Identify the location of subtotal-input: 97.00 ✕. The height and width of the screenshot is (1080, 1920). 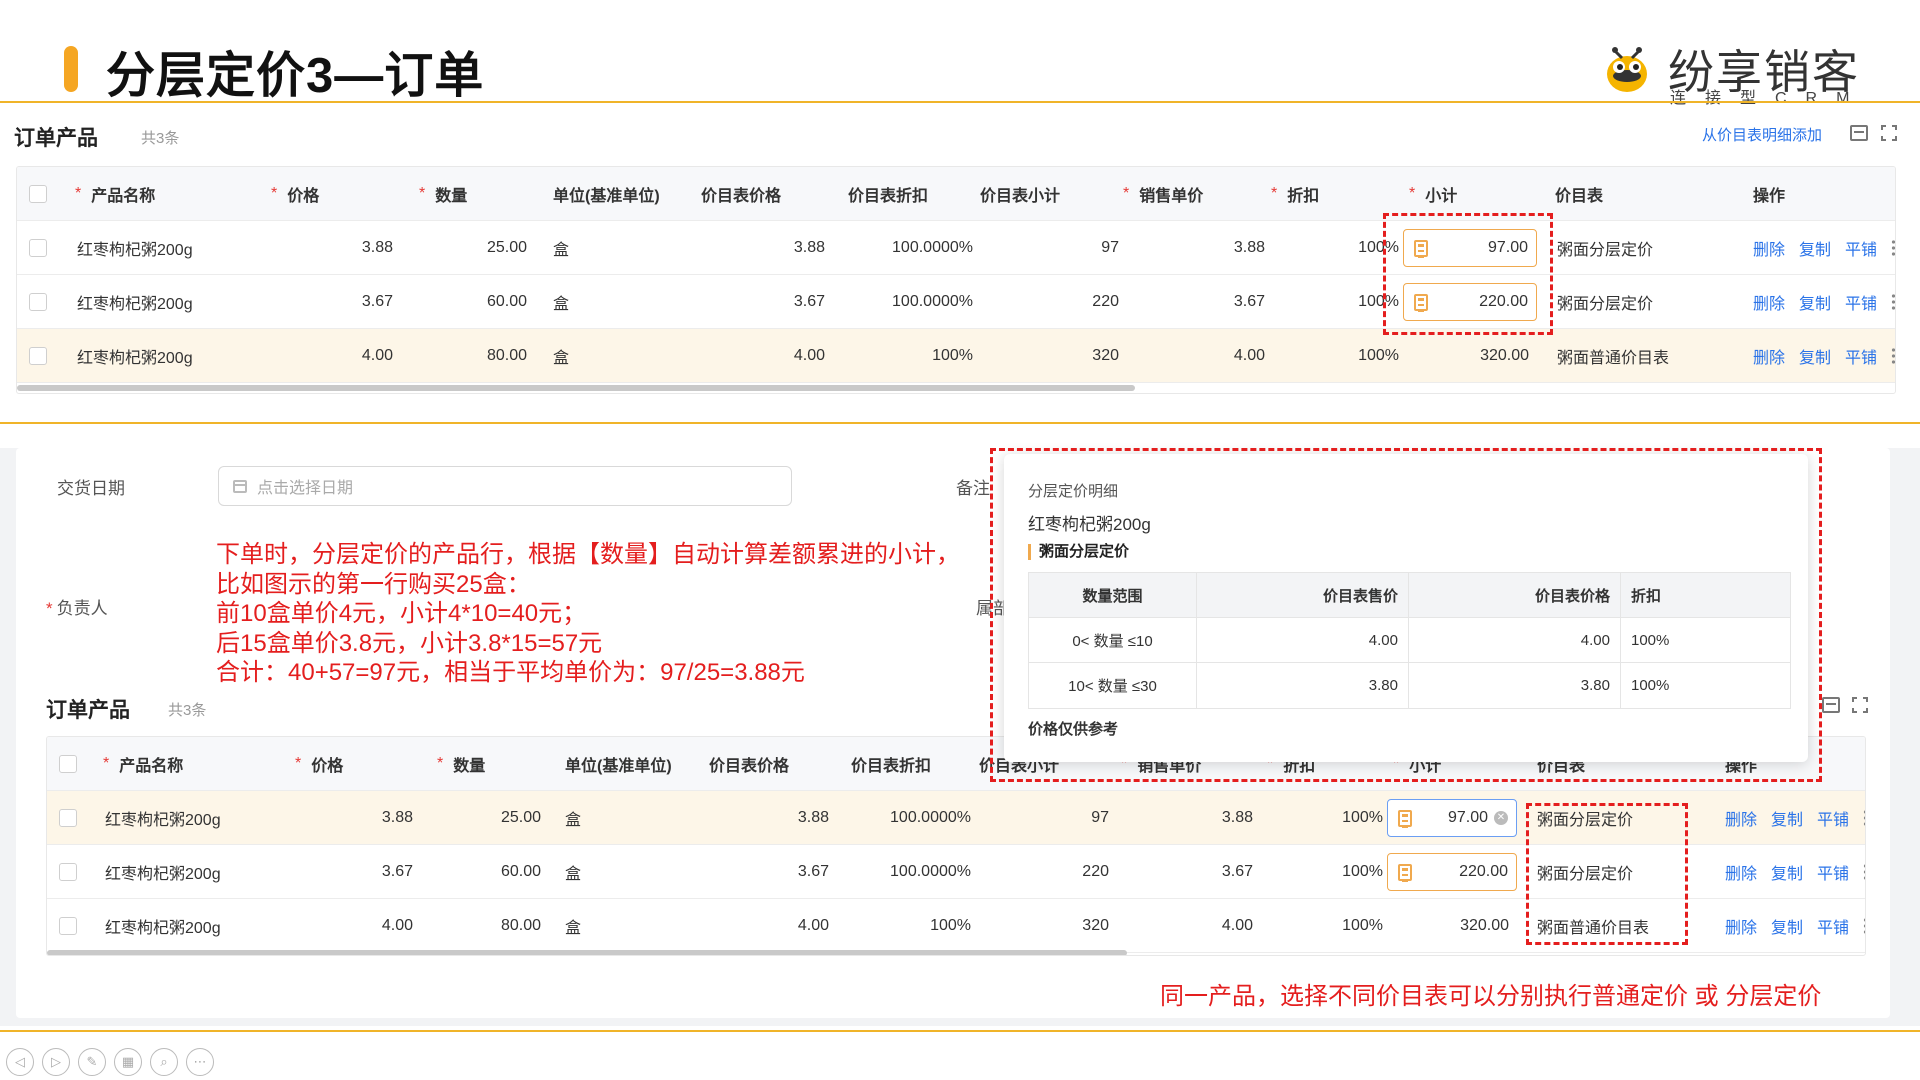
(1452, 818).